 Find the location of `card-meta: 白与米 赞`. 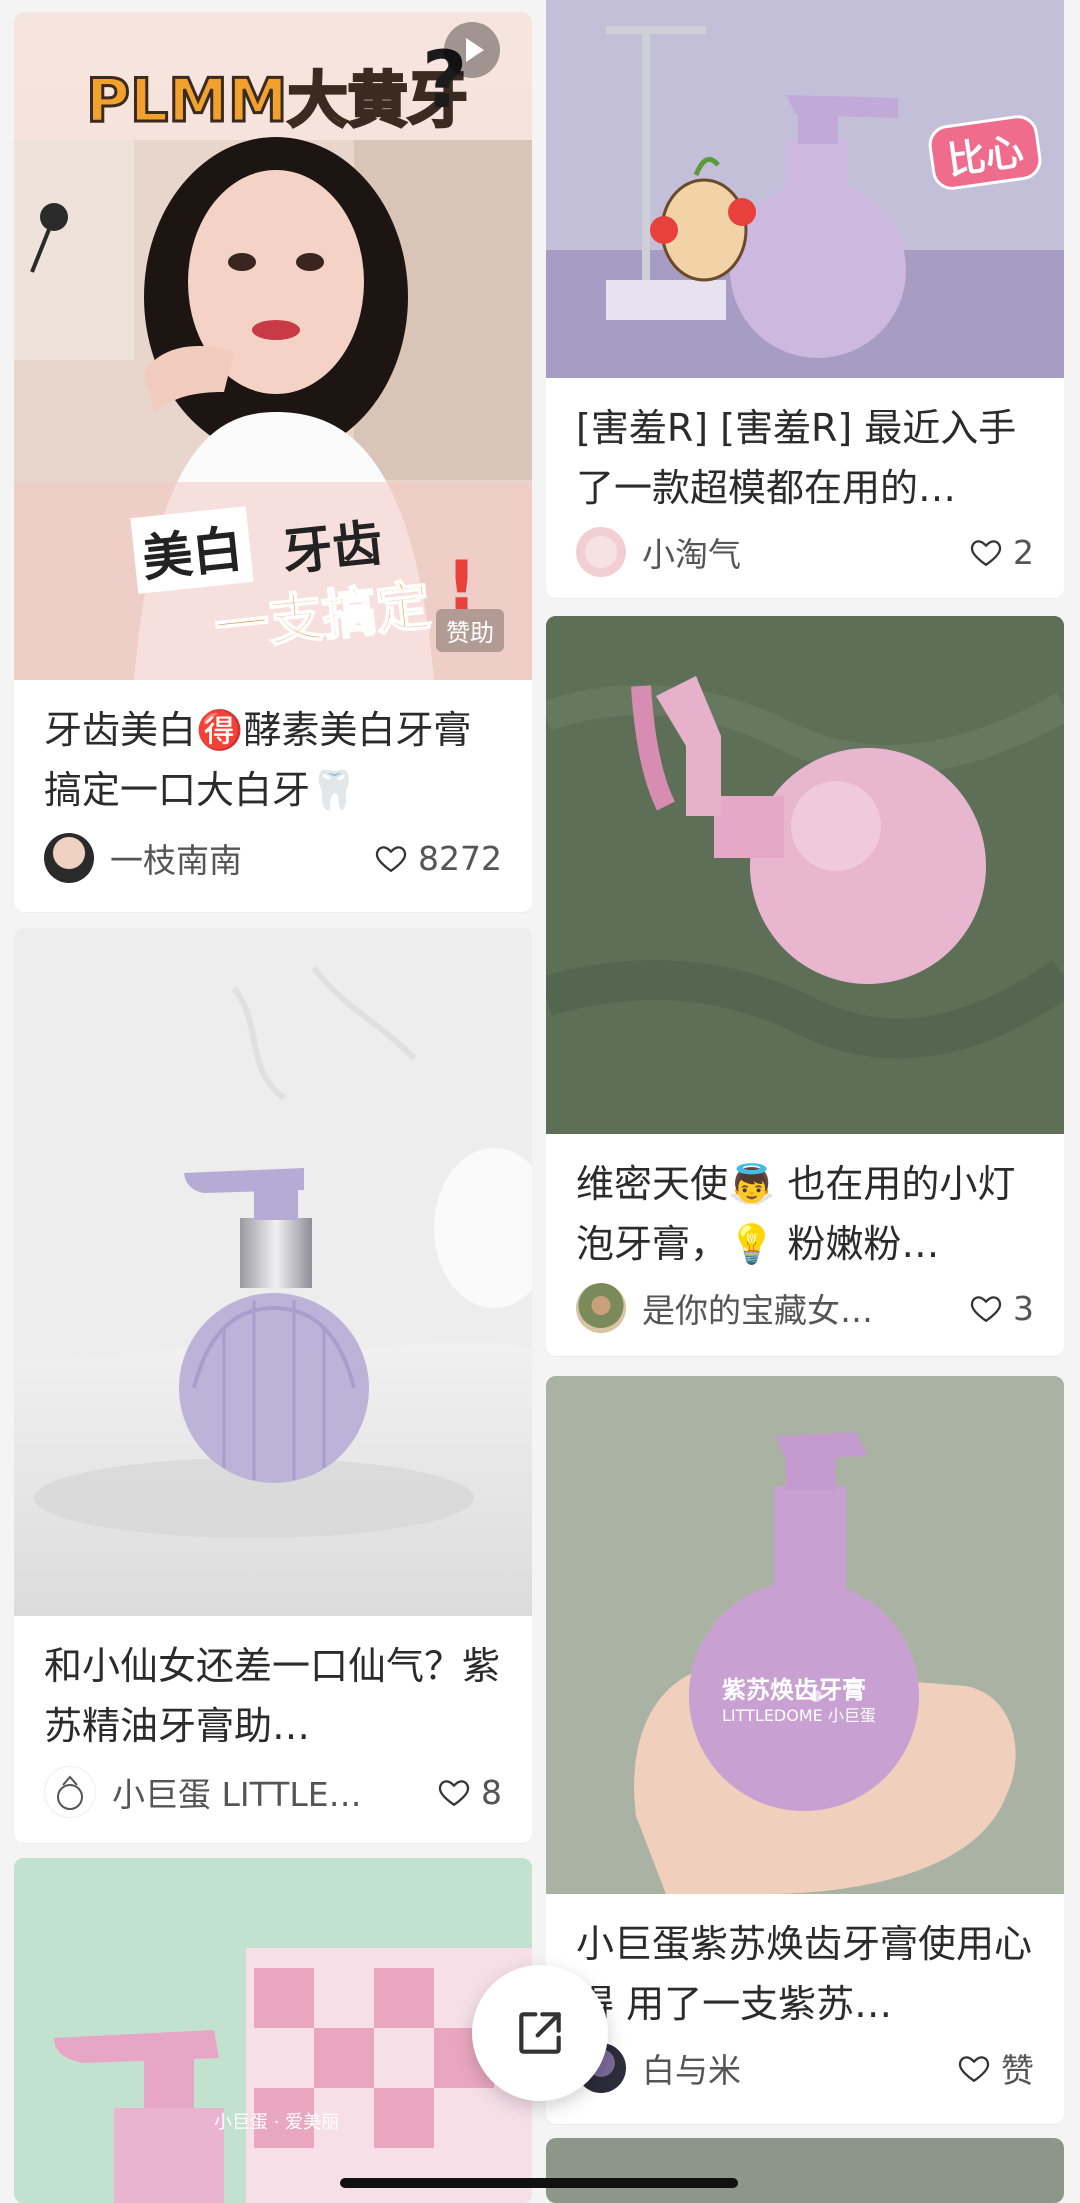

card-meta: 白与米 赞 is located at coordinates (805, 2068).